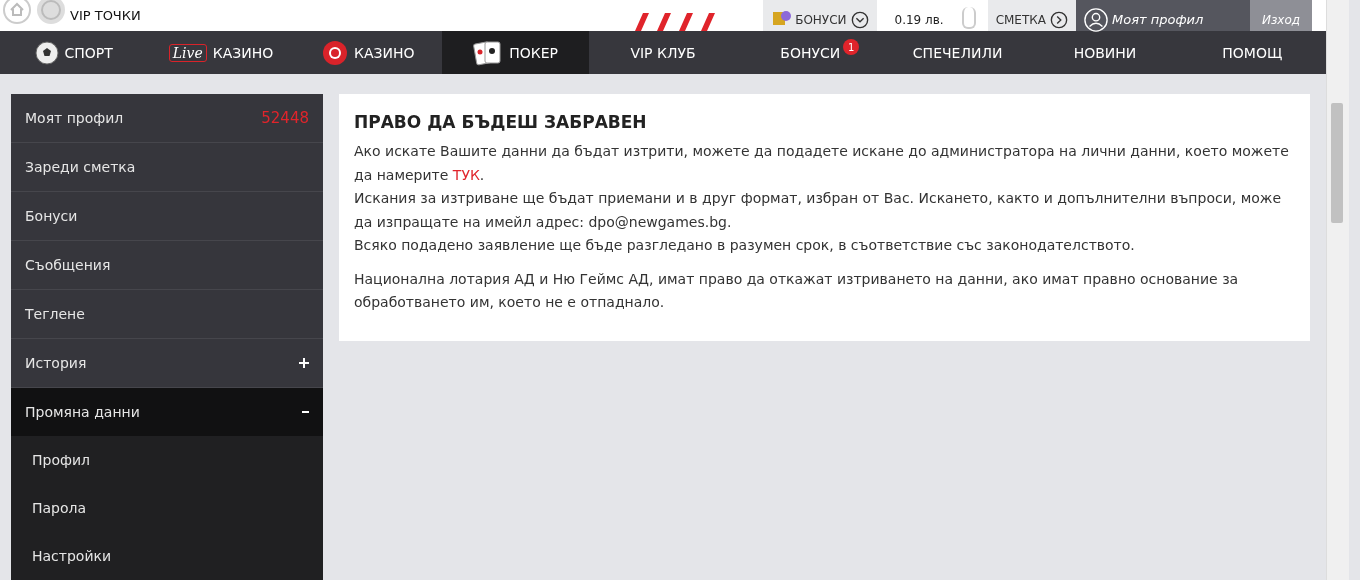 The image size is (1360, 580). What do you see at coordinates (820, 15) in the screenshot?
I see `bonuses-button: БОНУСИ` at bounding box center [820, 15].